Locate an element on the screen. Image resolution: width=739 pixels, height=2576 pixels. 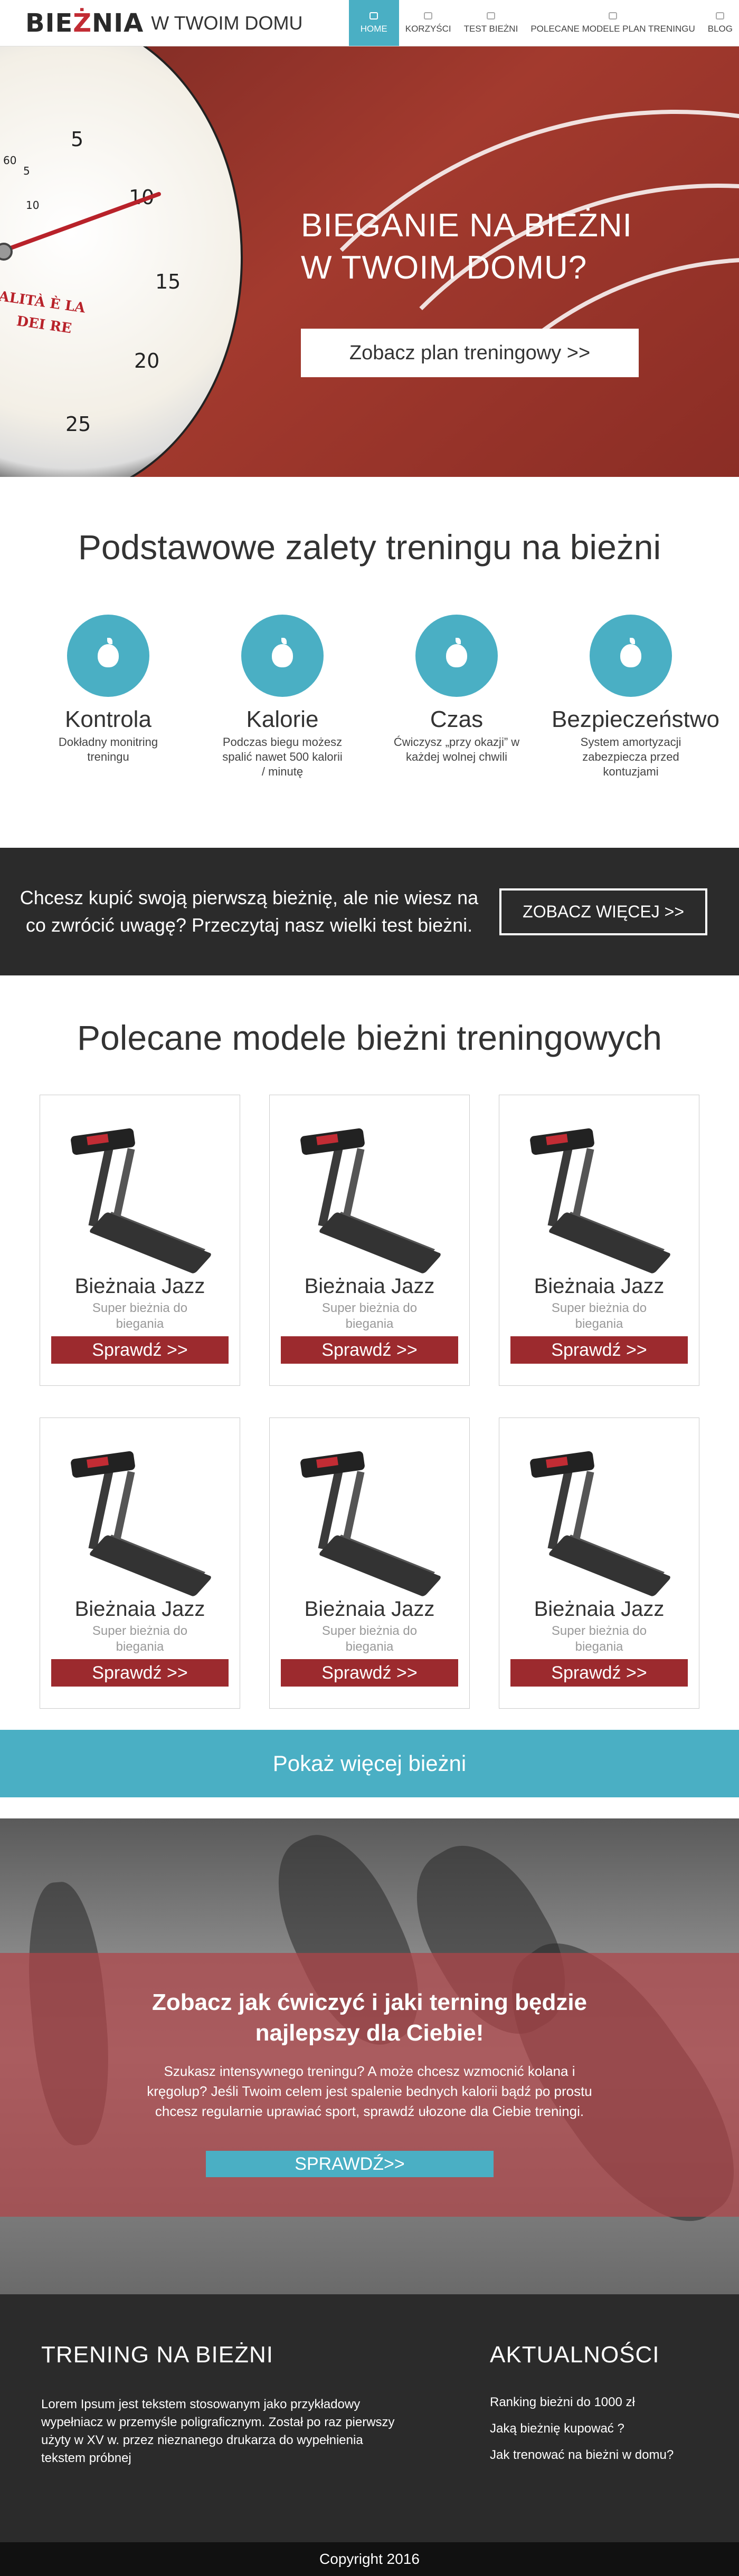
home-icon is located at coordinates (373, 16).